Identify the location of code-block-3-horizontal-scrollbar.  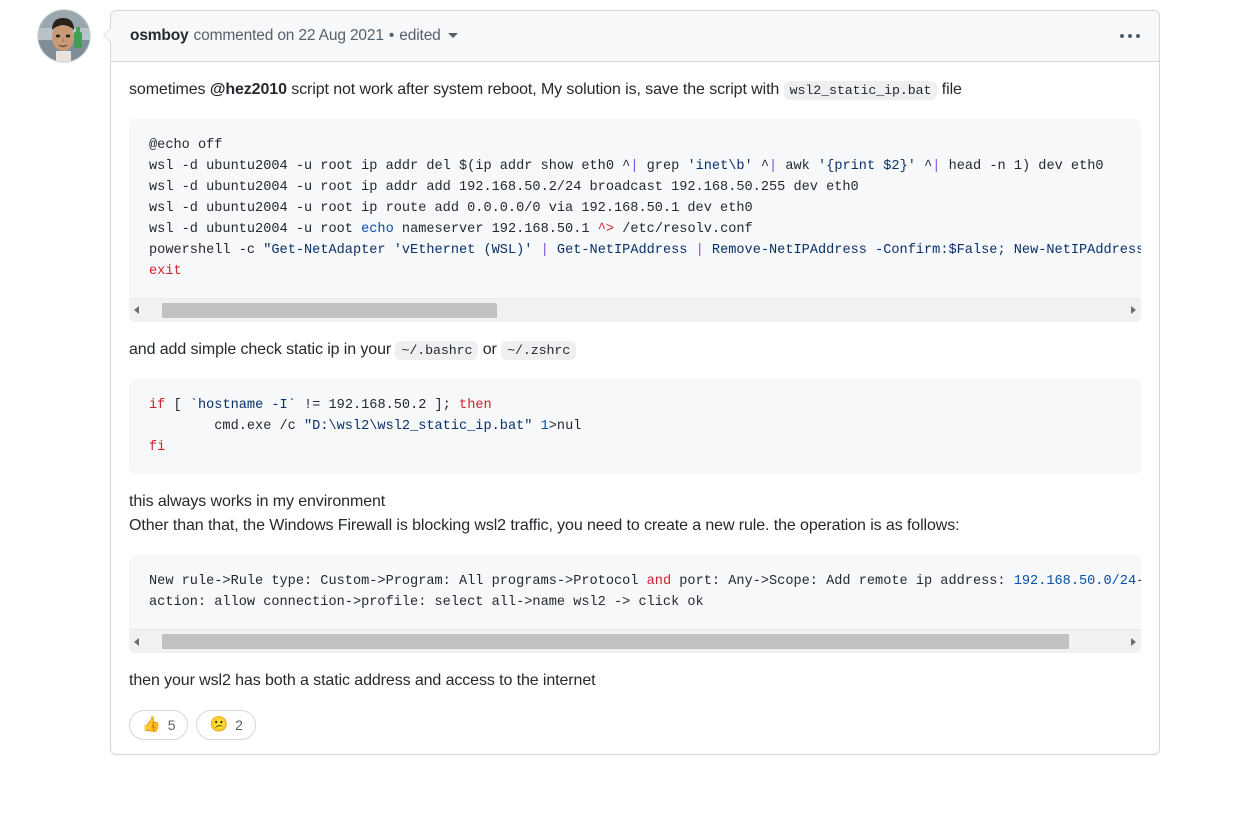
(635, 641).